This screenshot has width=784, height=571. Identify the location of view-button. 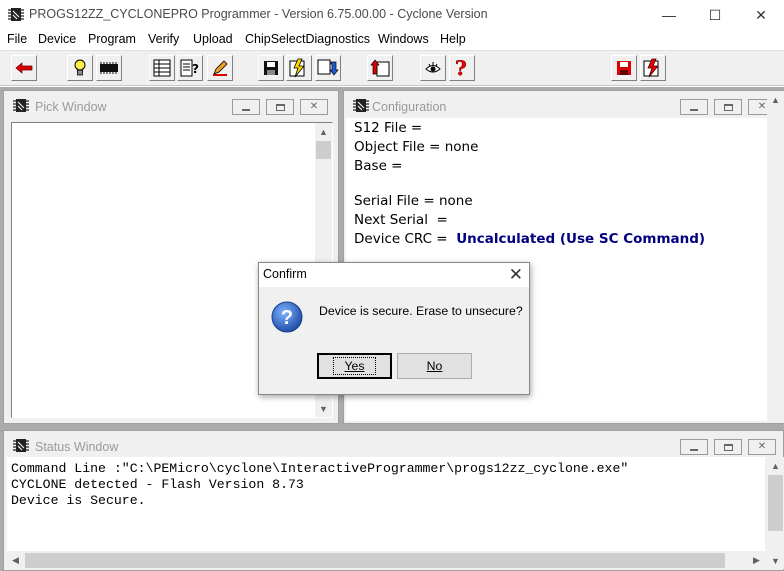
(433, 68).